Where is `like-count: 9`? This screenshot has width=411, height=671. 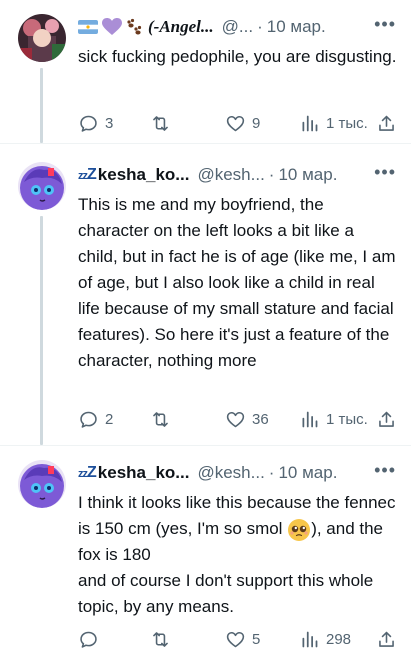
like-count: 9 is located at coordinates (256, 123).